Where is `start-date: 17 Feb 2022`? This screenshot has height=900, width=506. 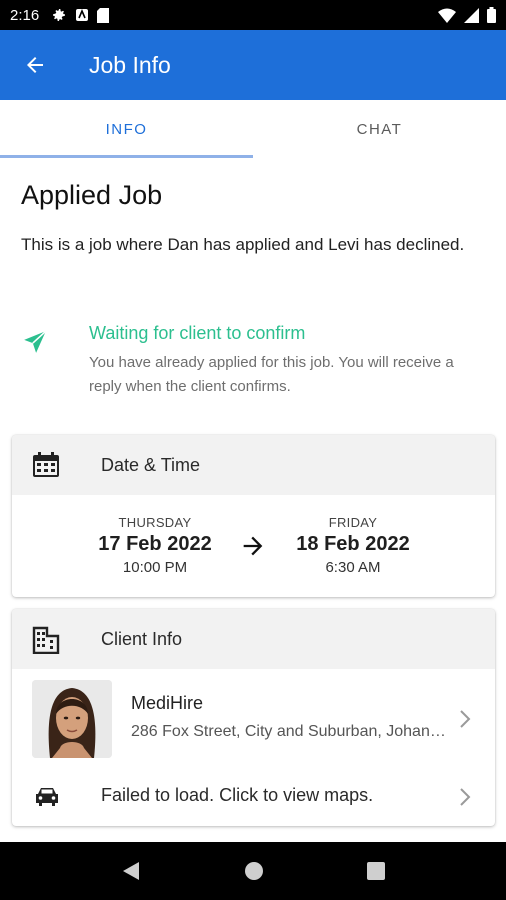
start-date: 17 Feb 2022 is located at coordinates (155, 544).